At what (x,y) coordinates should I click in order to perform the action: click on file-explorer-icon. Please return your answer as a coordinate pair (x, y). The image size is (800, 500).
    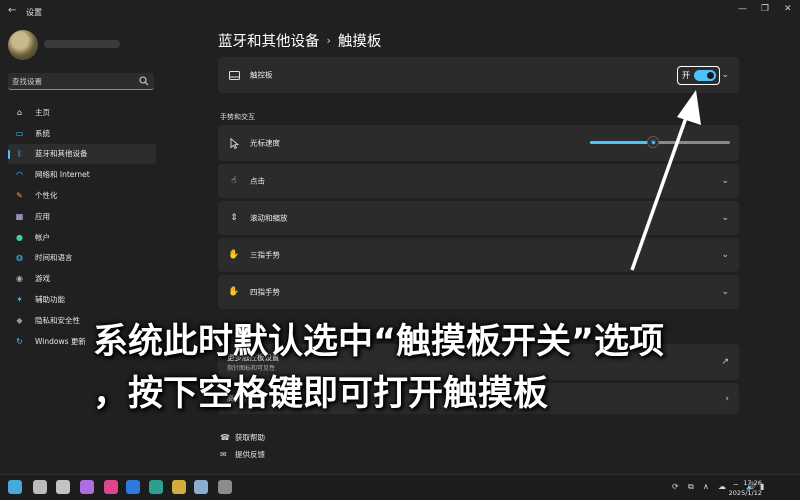
    Looking at the image, I should click on (179, 487).